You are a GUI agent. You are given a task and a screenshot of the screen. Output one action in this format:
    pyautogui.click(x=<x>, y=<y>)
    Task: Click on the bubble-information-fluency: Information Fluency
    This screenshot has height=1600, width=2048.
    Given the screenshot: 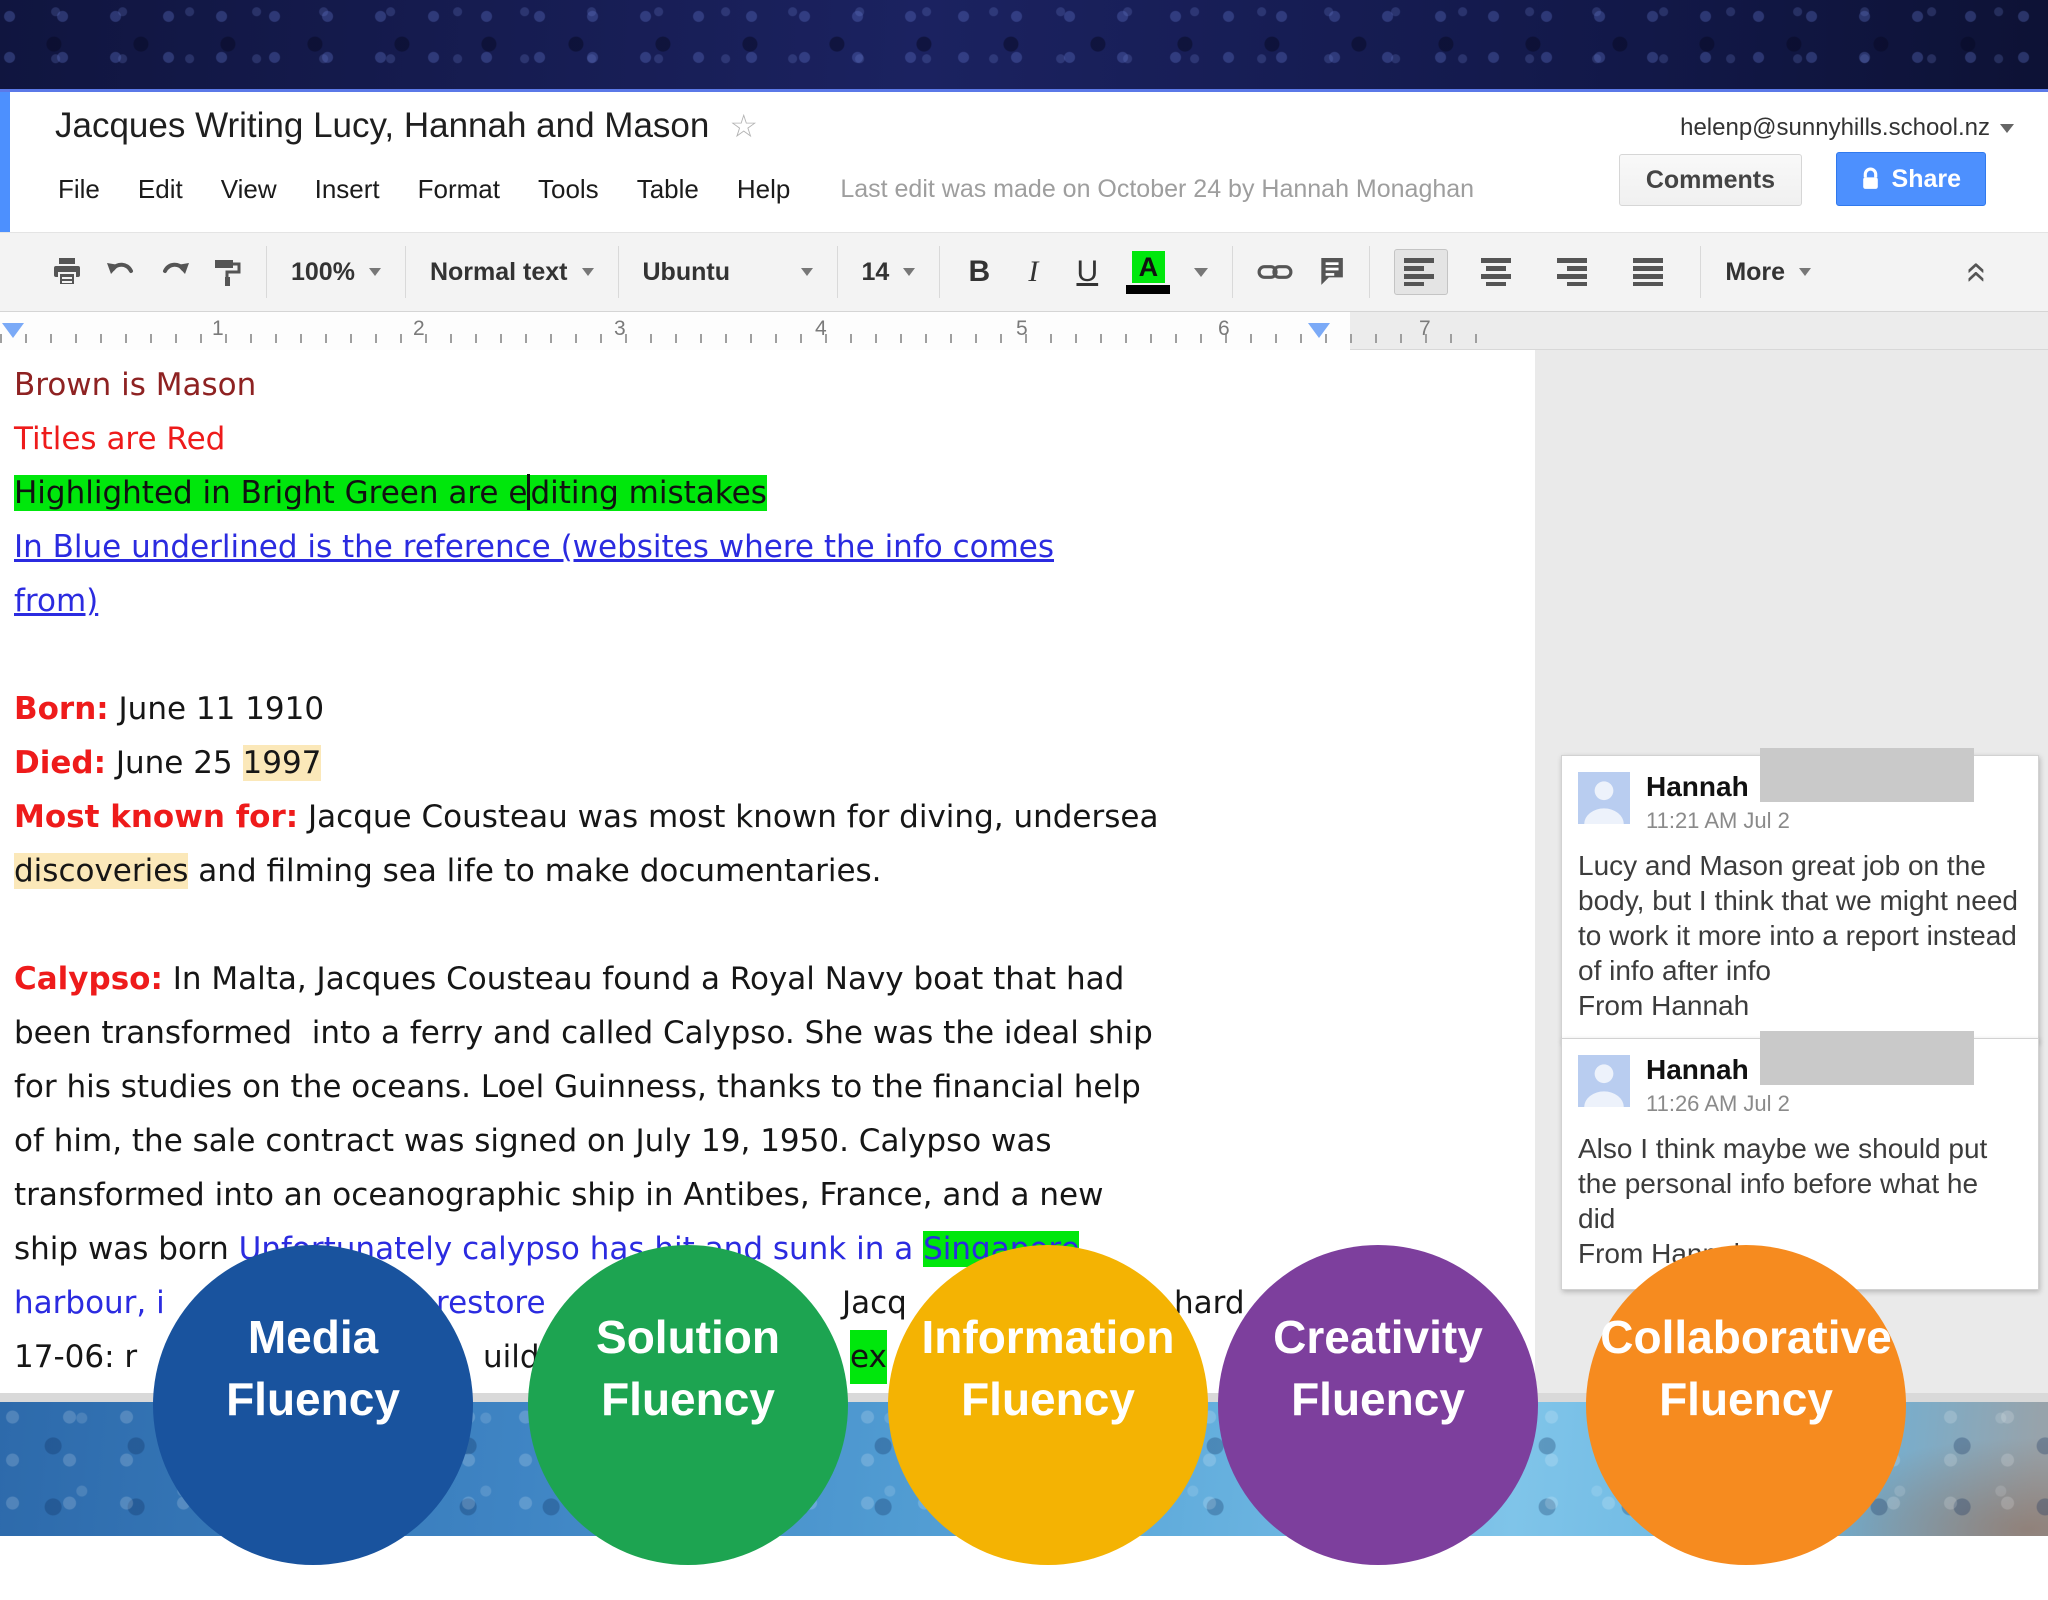 What is the action you would take?
    pyautogui.click(x=1048, y=1405)
    